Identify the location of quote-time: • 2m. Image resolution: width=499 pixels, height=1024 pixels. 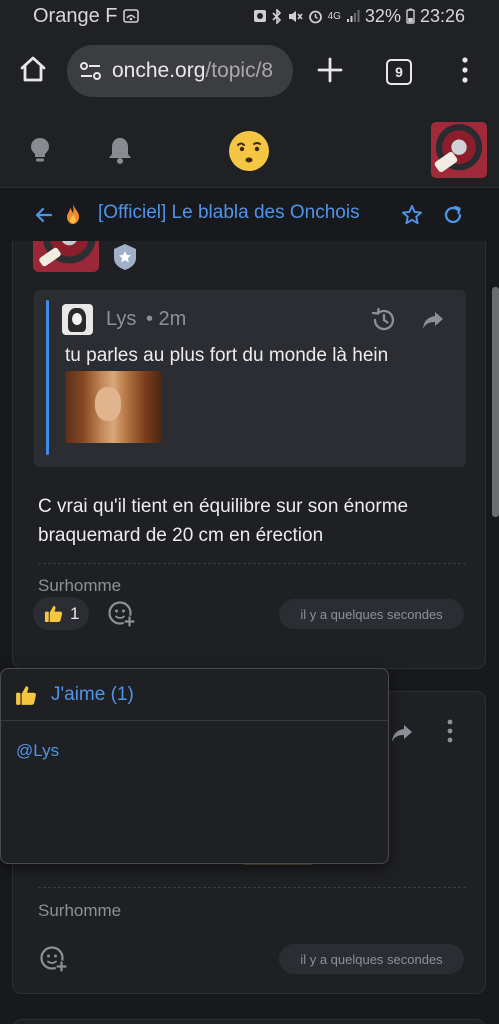
(166, 319).